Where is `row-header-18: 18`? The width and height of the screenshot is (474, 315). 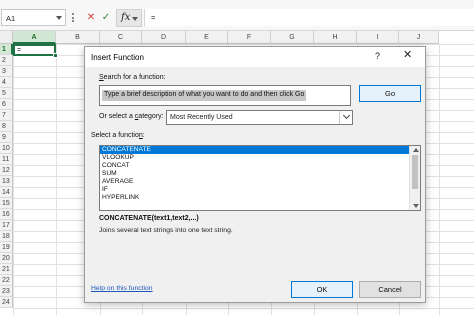 row-header-18: 18 is located at coordinates (6, 236).